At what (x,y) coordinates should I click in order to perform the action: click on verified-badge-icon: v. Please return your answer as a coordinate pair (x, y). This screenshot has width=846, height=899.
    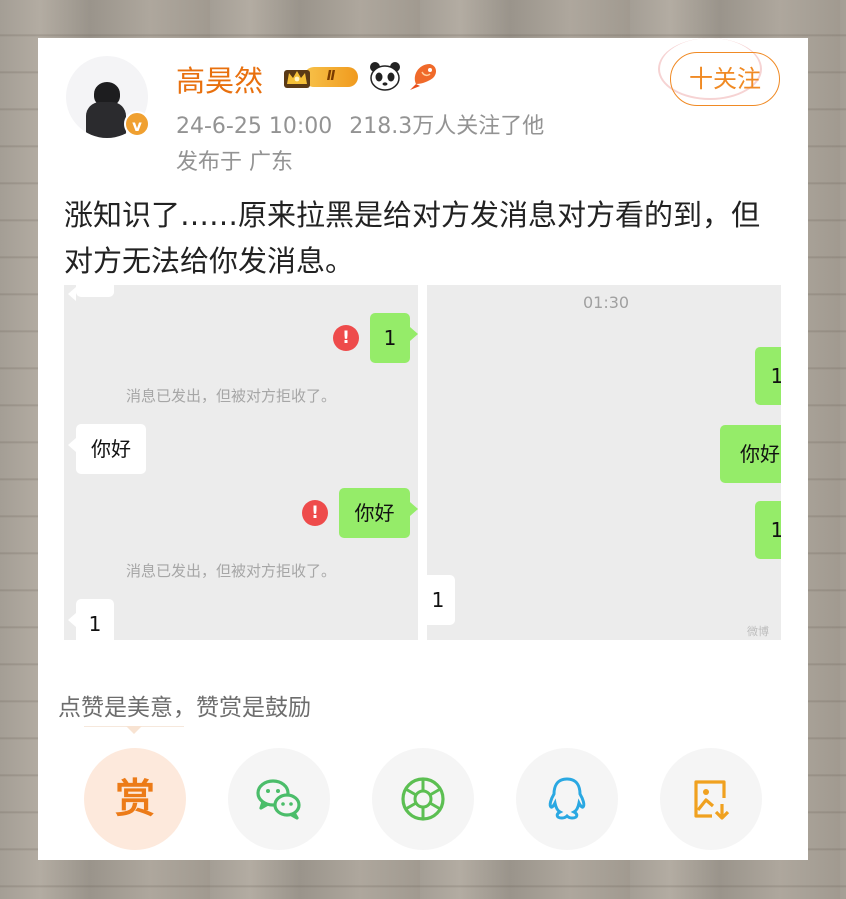
    Looking at the image, I should click on (137, 124).